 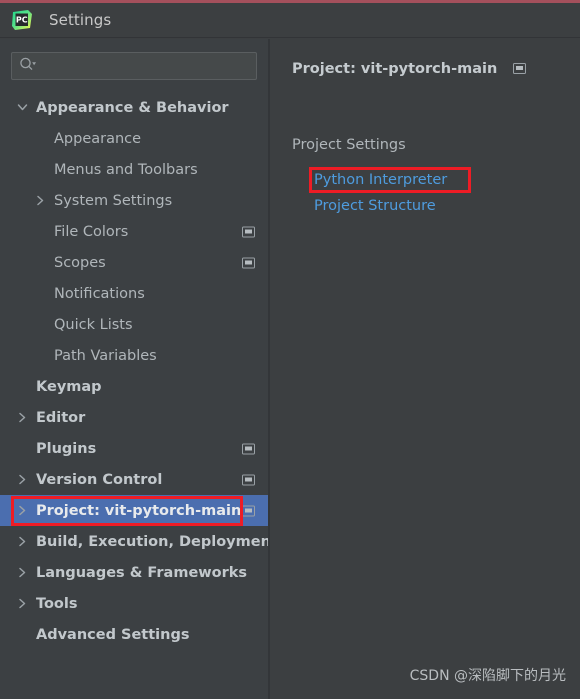 What do you see at coordinates (126, 169) in the screenshot?
I see `sidebar-item-label: Menus and Toolbars` at bounding box center [126, 169].